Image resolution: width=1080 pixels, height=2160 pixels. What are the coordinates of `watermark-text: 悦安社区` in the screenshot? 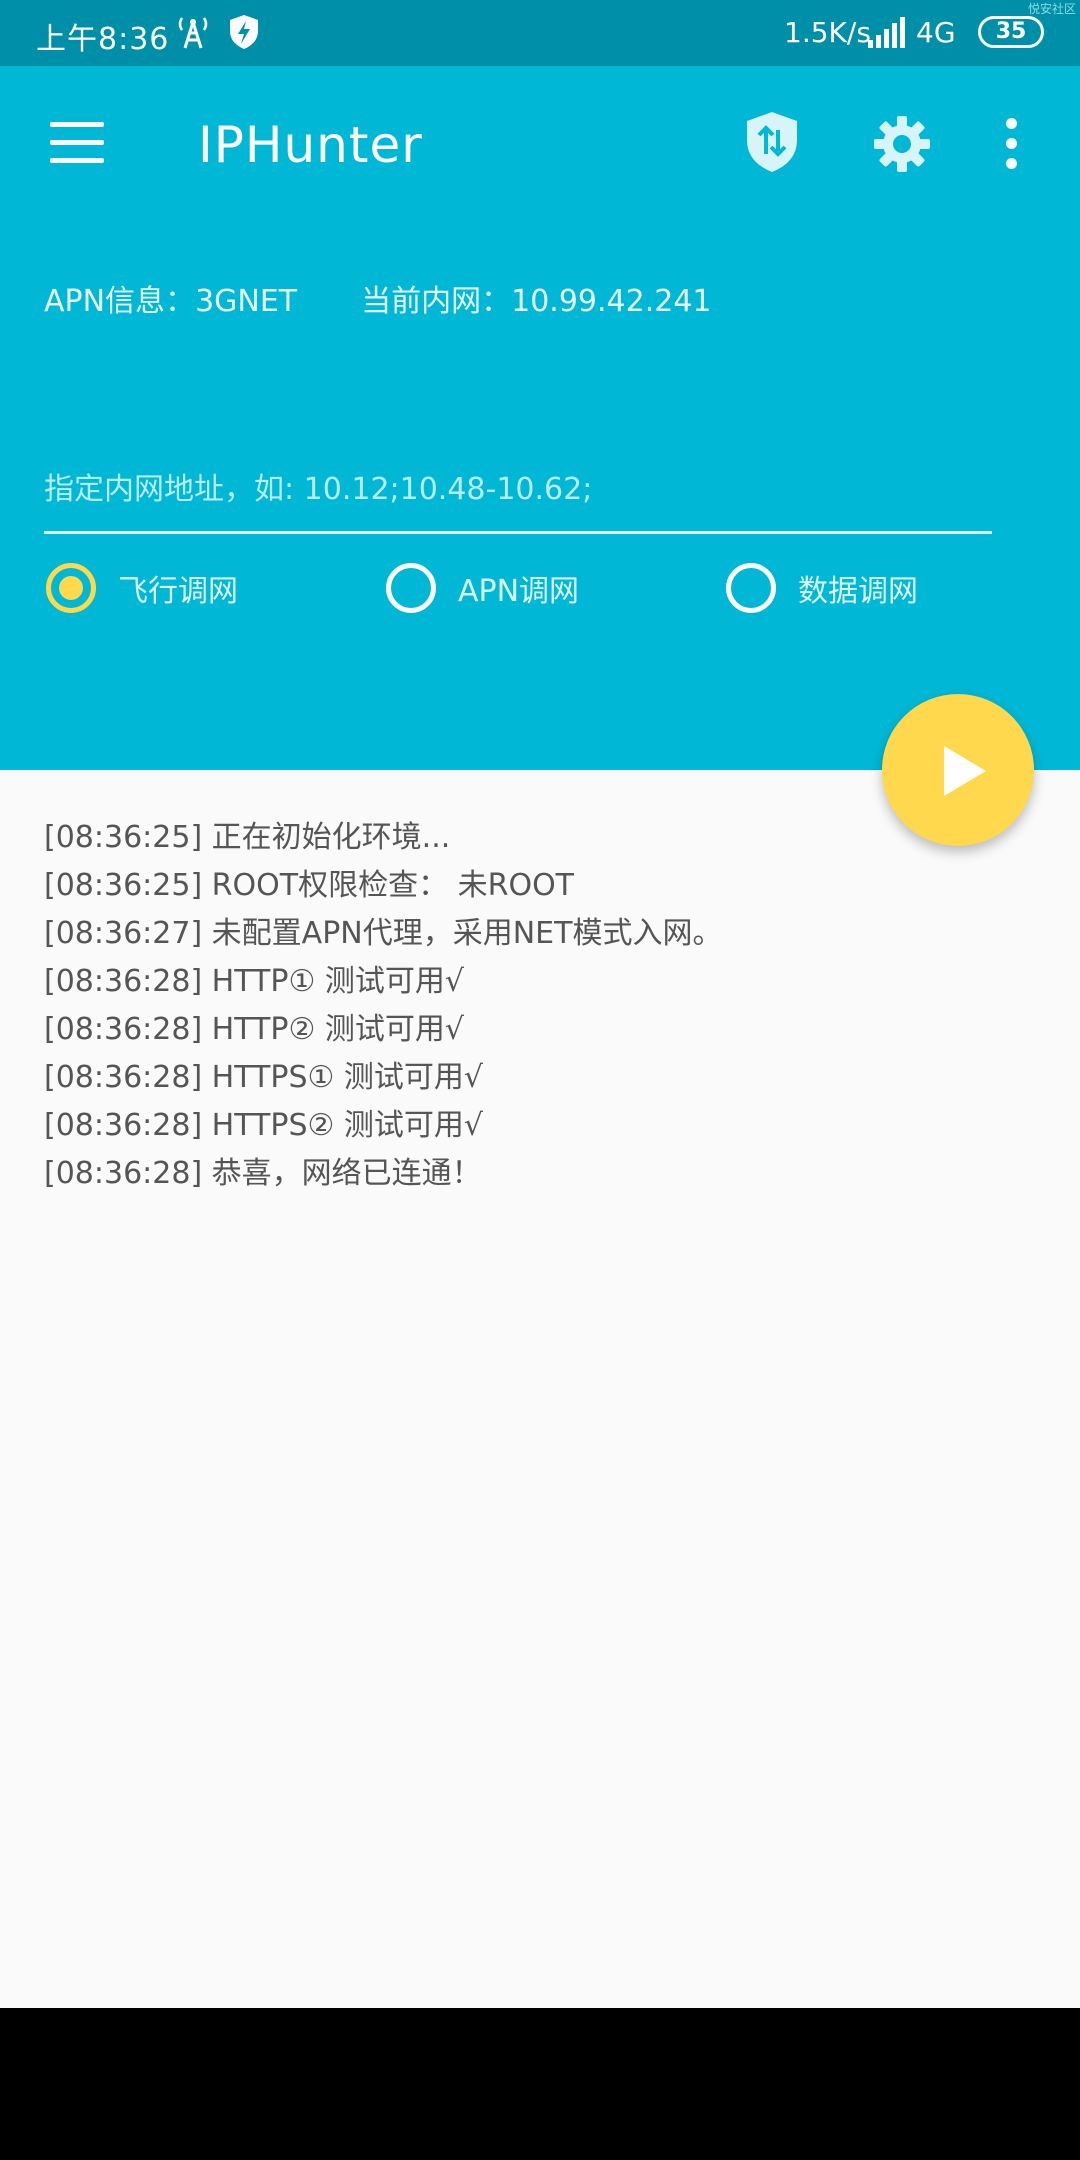 It's located at (1051, 9).